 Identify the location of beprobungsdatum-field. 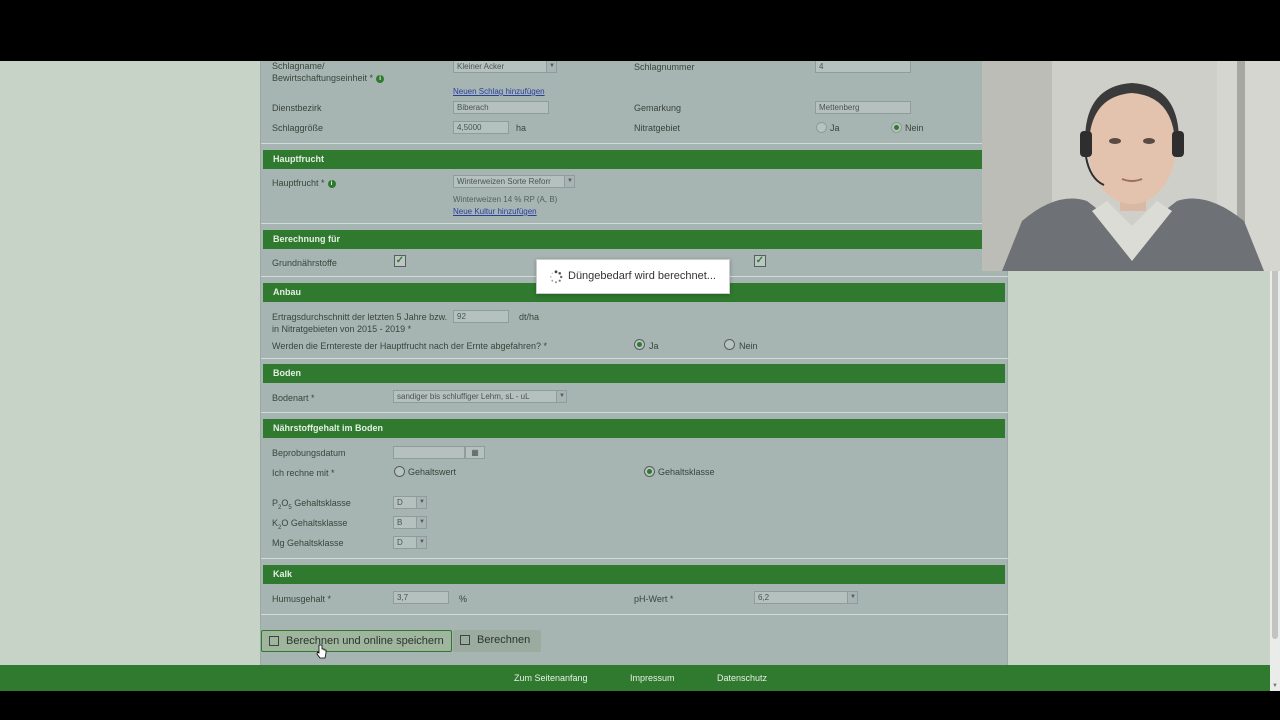
(429, 452).